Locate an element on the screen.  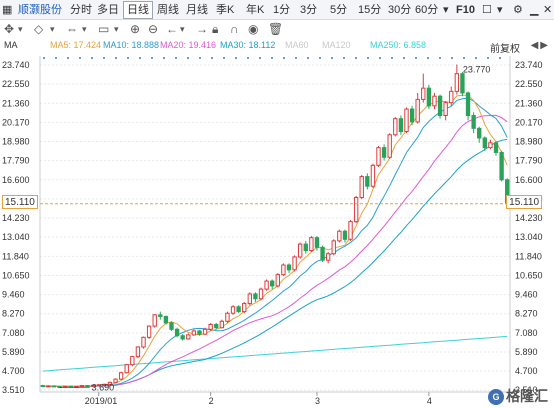
move-tool-icon: ✥ is located at coordinates (9, 29).